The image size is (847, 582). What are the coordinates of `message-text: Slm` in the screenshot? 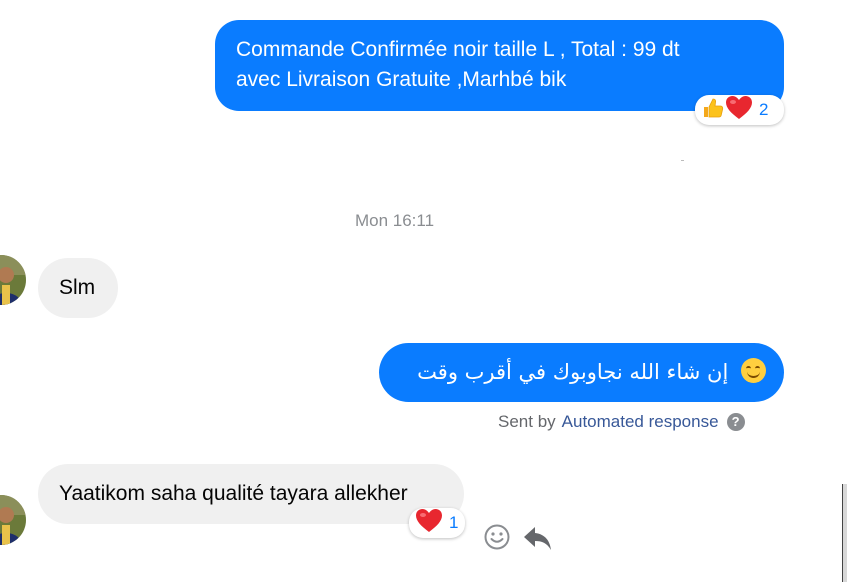 It's located at (77, 287).